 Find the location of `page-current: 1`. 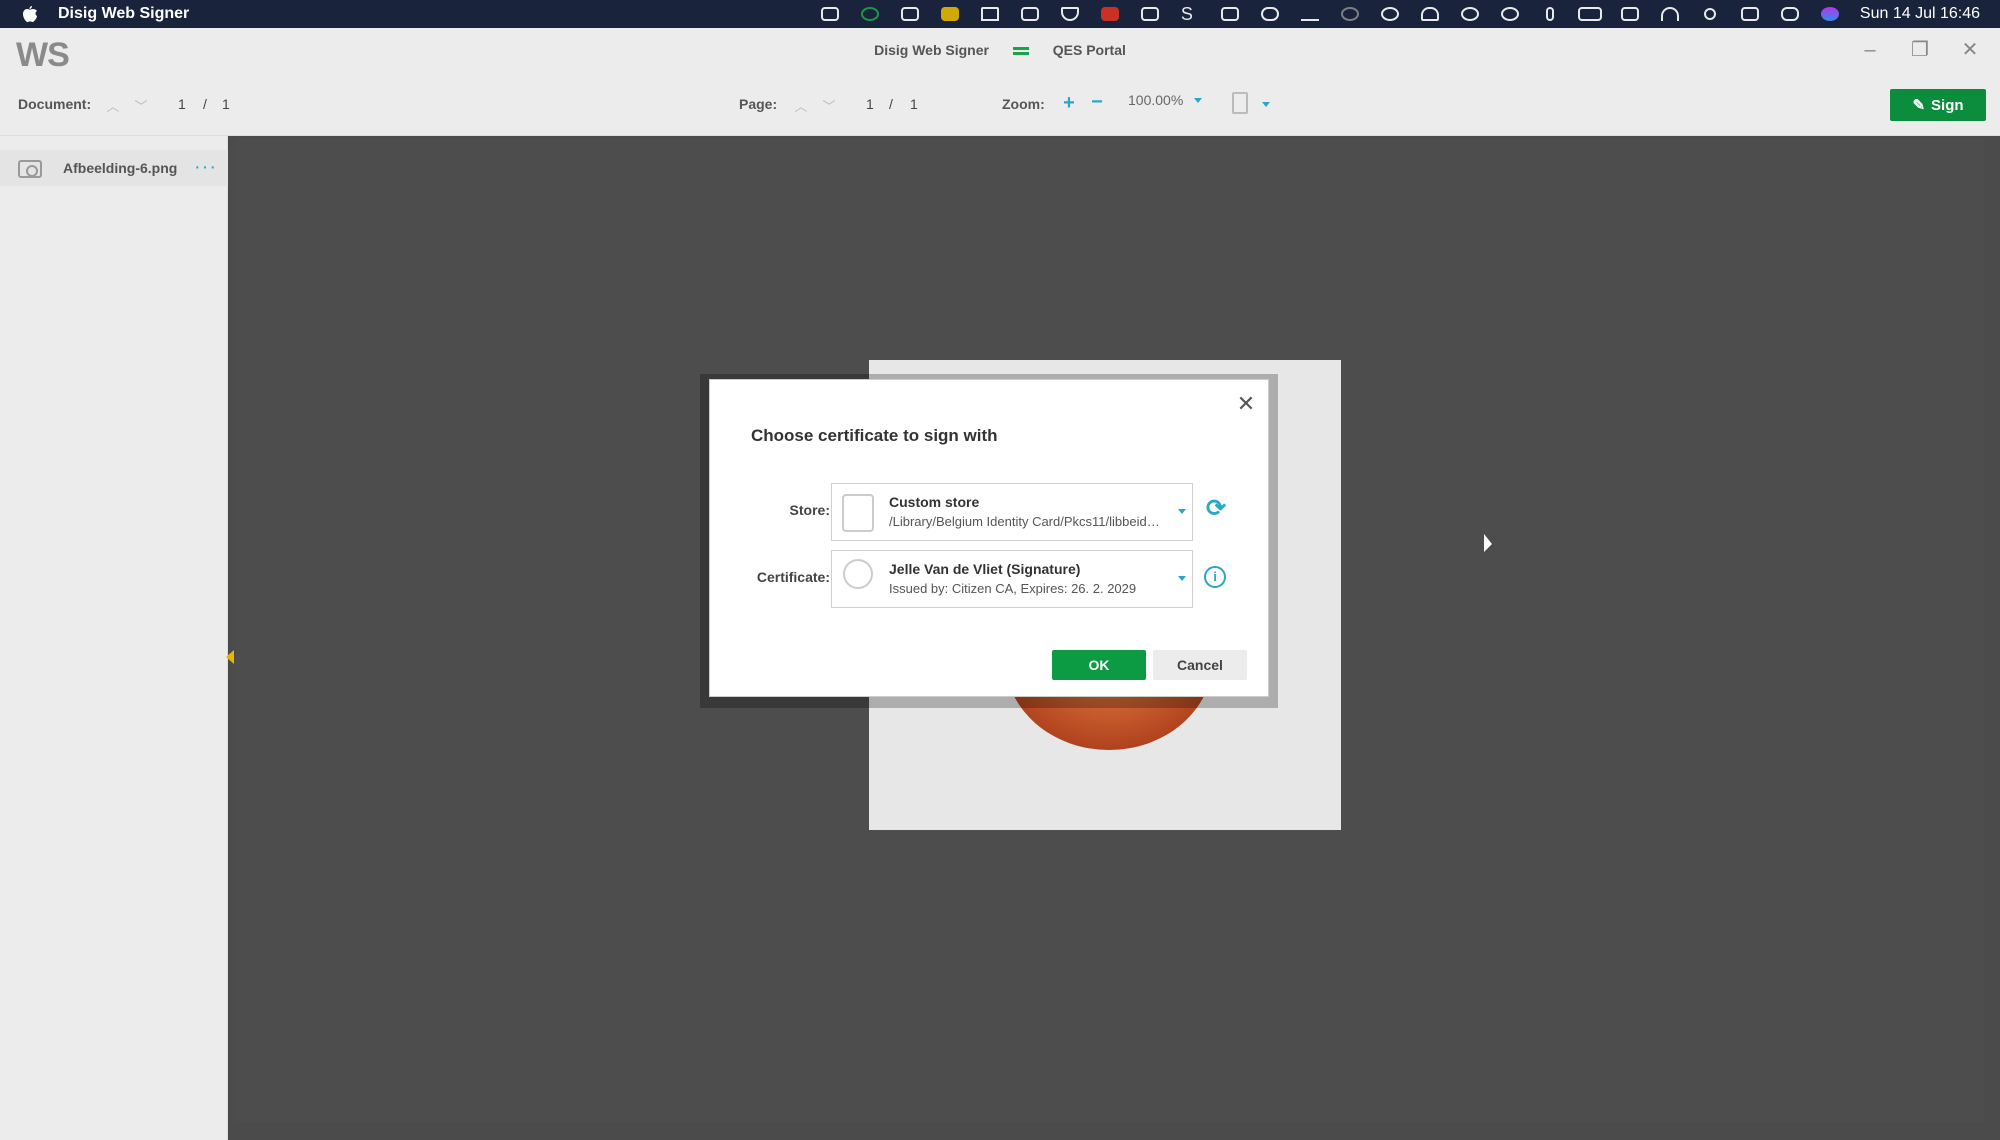

page-current: 1 is located at coordinates (870, 104).